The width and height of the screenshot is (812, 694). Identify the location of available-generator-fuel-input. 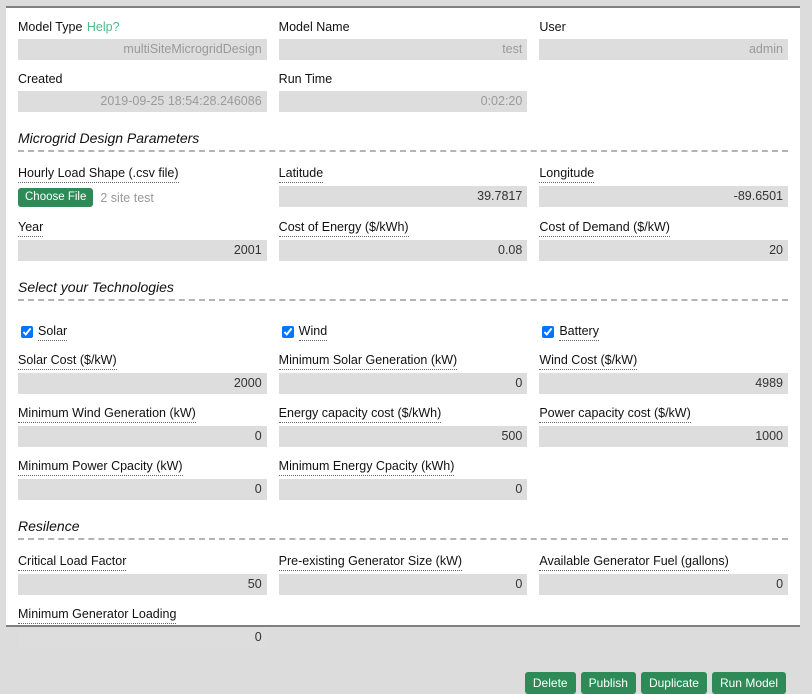
(664, 584).